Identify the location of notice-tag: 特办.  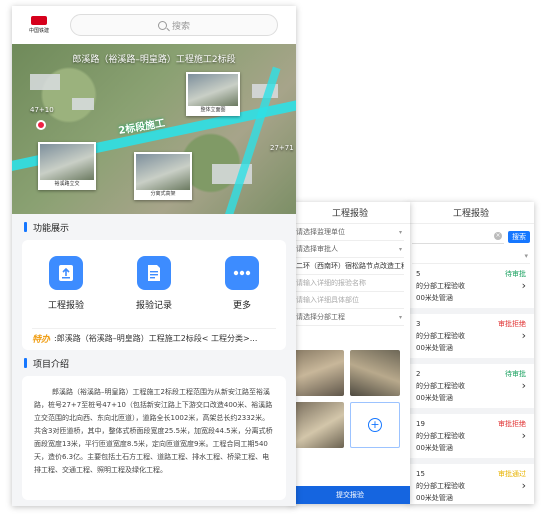
(41, 339).